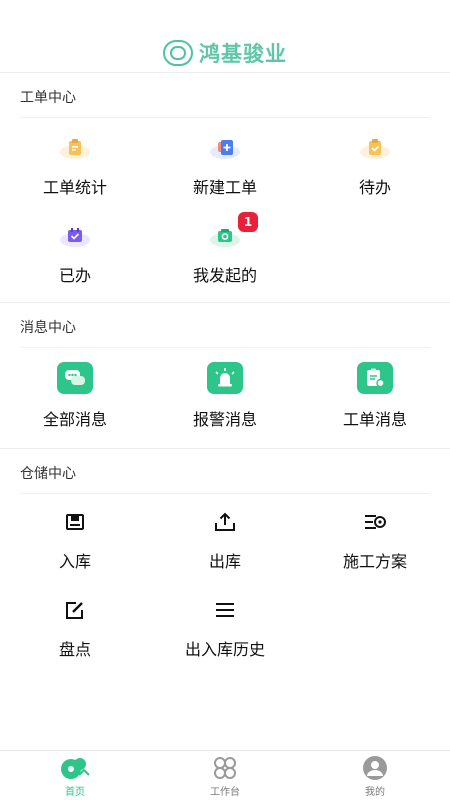 The height and width of the screenshot is (800, 450). I want to click on pending-label: 待办, so click(374, 187).